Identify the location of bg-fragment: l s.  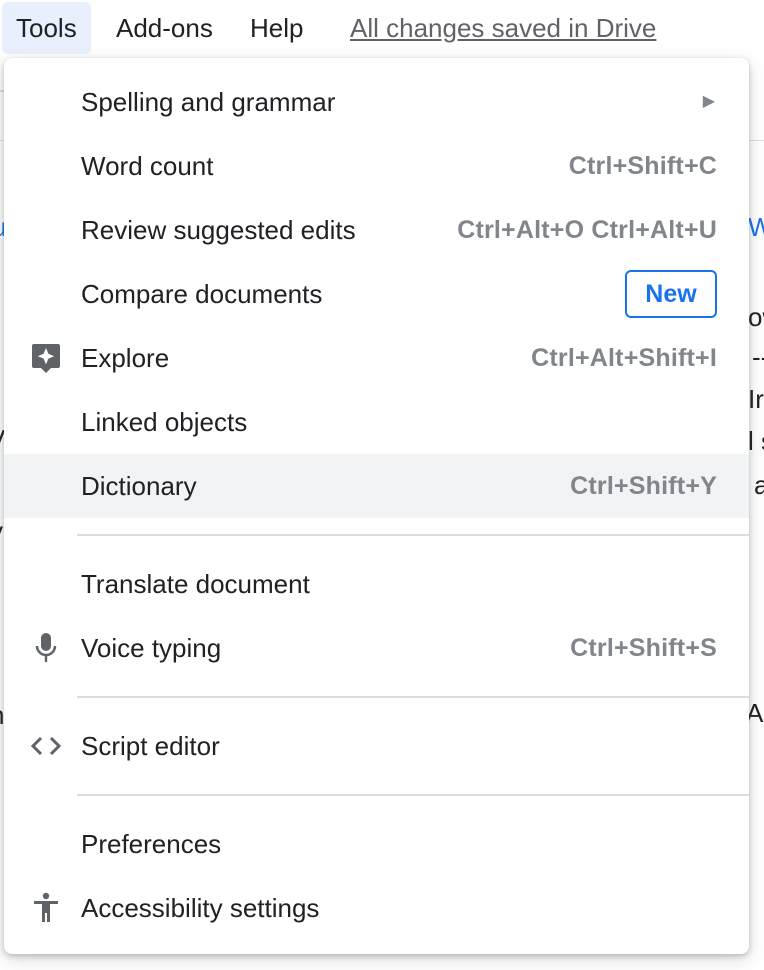
(756, 441).